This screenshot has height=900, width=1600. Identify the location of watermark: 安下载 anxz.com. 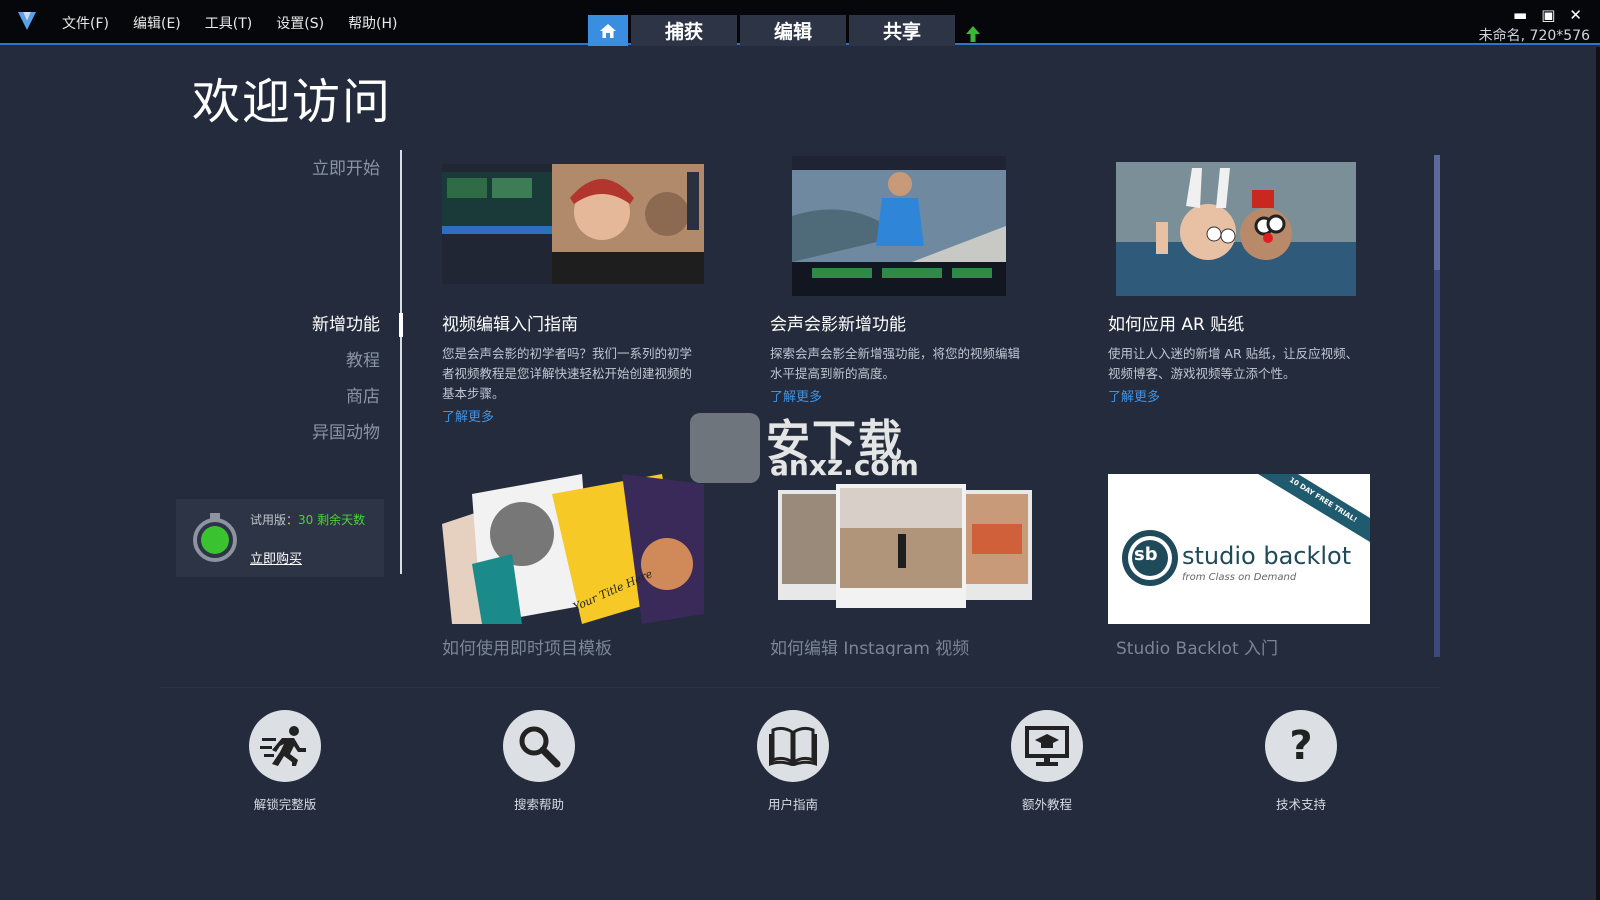
(804, 445).